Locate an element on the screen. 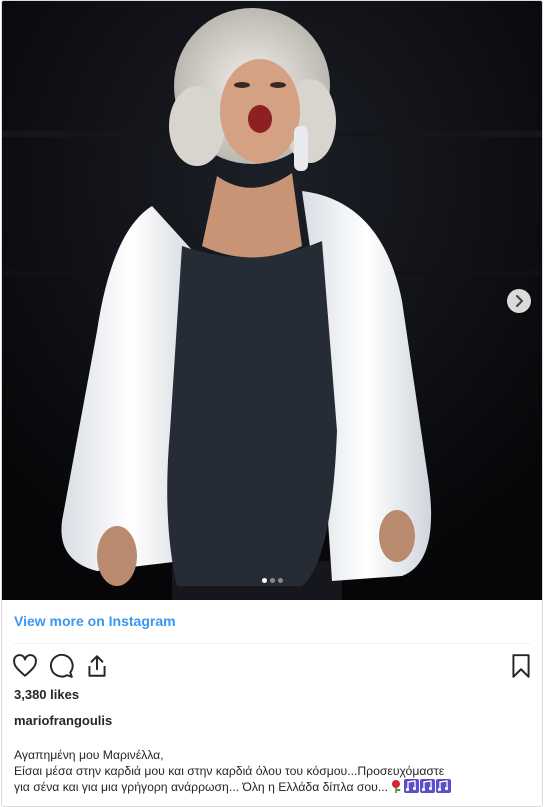 The height and width of the screenshot is (807, 544). share-icon is located at coordinates (97, 666).